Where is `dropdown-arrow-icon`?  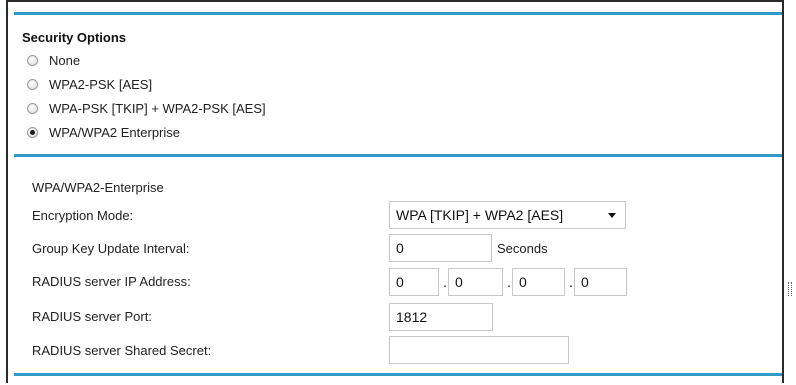
dropdown-arrow-icon is located at coordinates (612, 215).